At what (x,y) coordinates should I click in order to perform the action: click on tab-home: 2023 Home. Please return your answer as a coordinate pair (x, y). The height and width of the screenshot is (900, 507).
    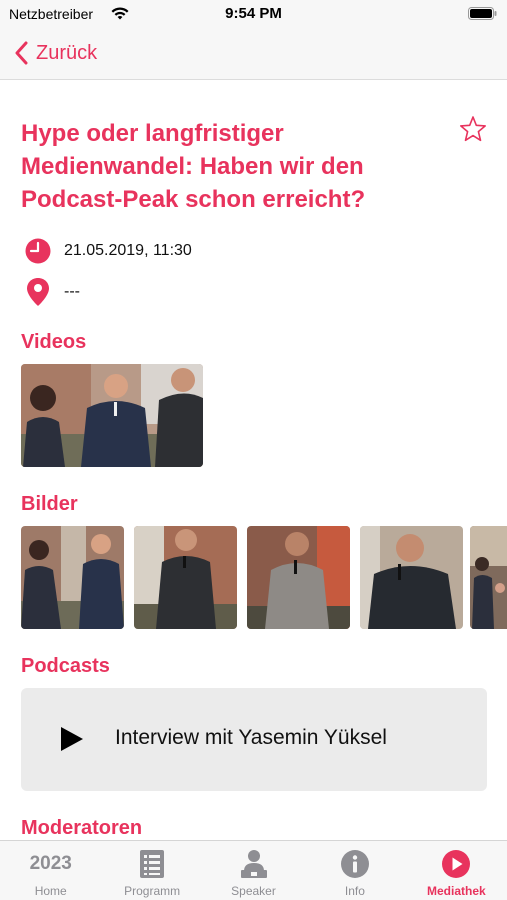
    Looking at the image, I should click on (50, 870).